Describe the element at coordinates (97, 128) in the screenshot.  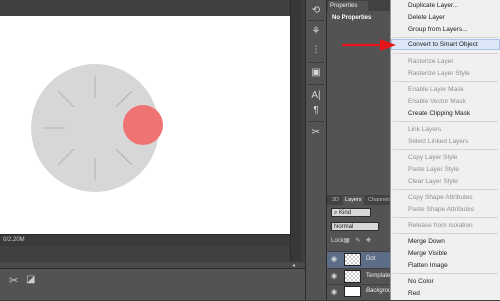
I see `canvas-artwork` at that location.